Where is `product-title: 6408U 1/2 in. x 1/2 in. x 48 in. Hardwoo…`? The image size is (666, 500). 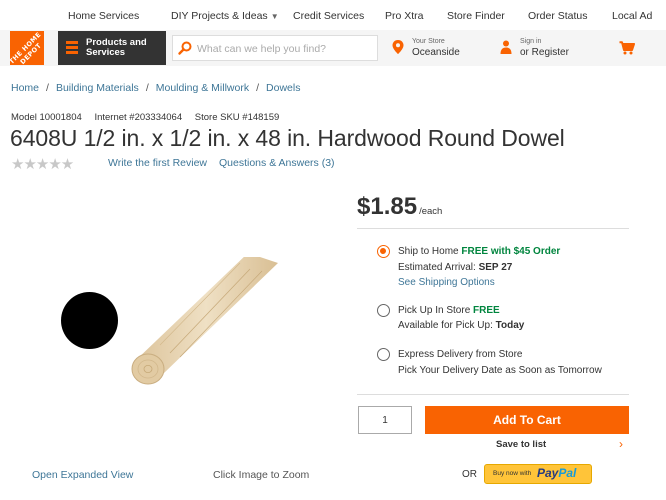 product-title: 6408U 1/2 in. x 1/2 in. x 48 in. Hardwoo… is located at coordinates (287, 138).